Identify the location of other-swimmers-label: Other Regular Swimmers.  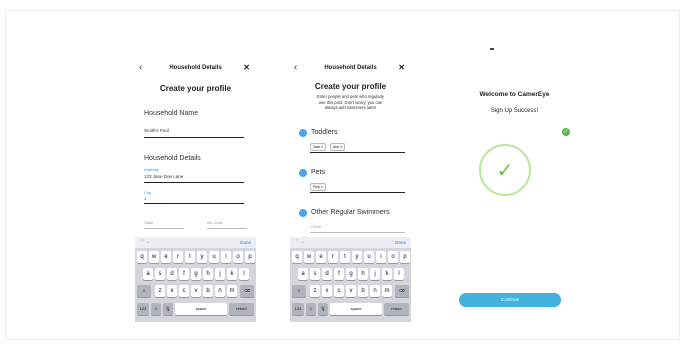
(350, 212).